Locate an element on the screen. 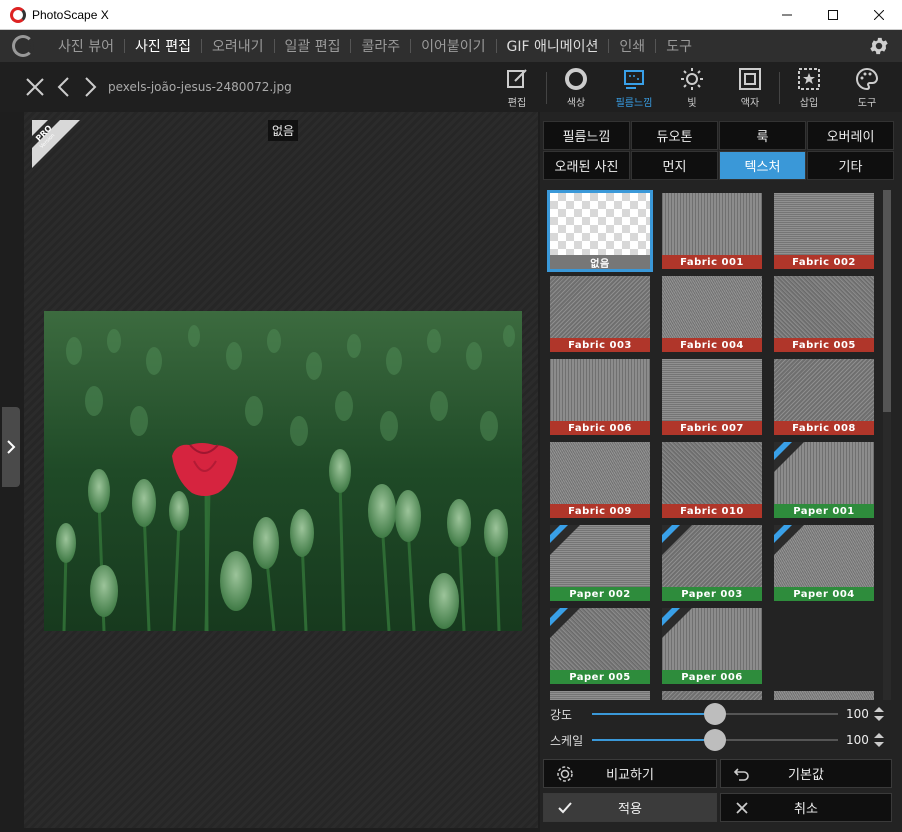 The image size is (902, 832). tab-look: 룩 is located at coordinates (762, 135).